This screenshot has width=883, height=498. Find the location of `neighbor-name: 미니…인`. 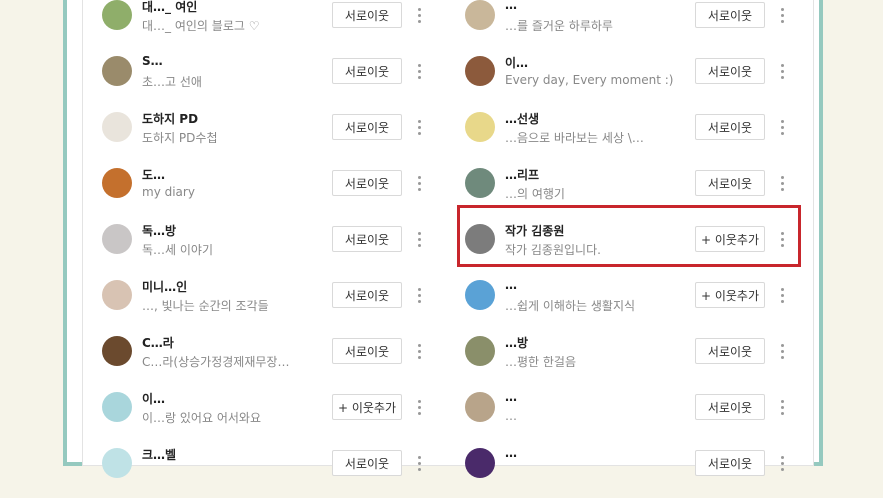

neighbor-name: 미니…인 is located at coordinates (164, 286).